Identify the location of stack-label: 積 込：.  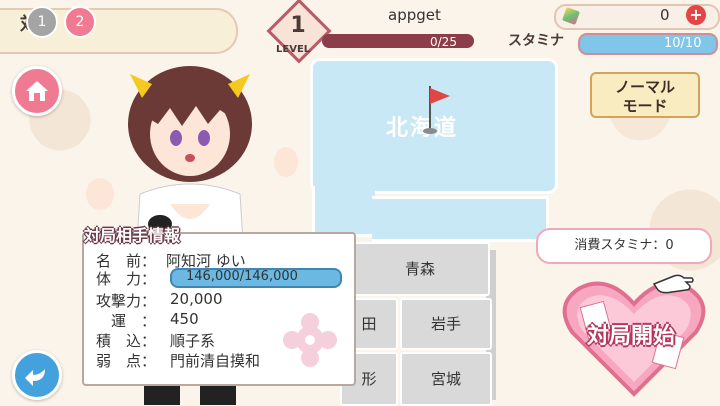
(126, 341).